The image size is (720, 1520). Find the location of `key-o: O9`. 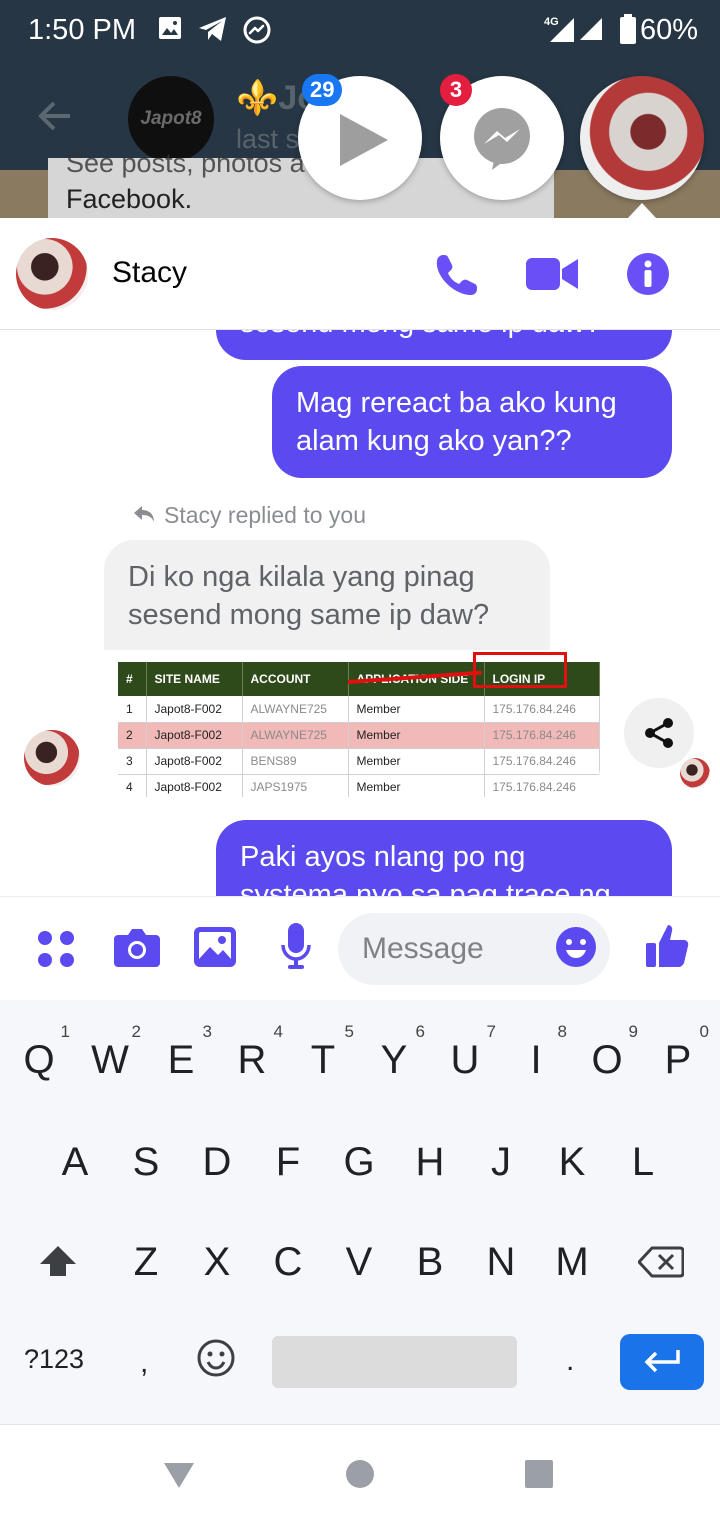

key-o: O9 is located at coordinates (607, 1053).